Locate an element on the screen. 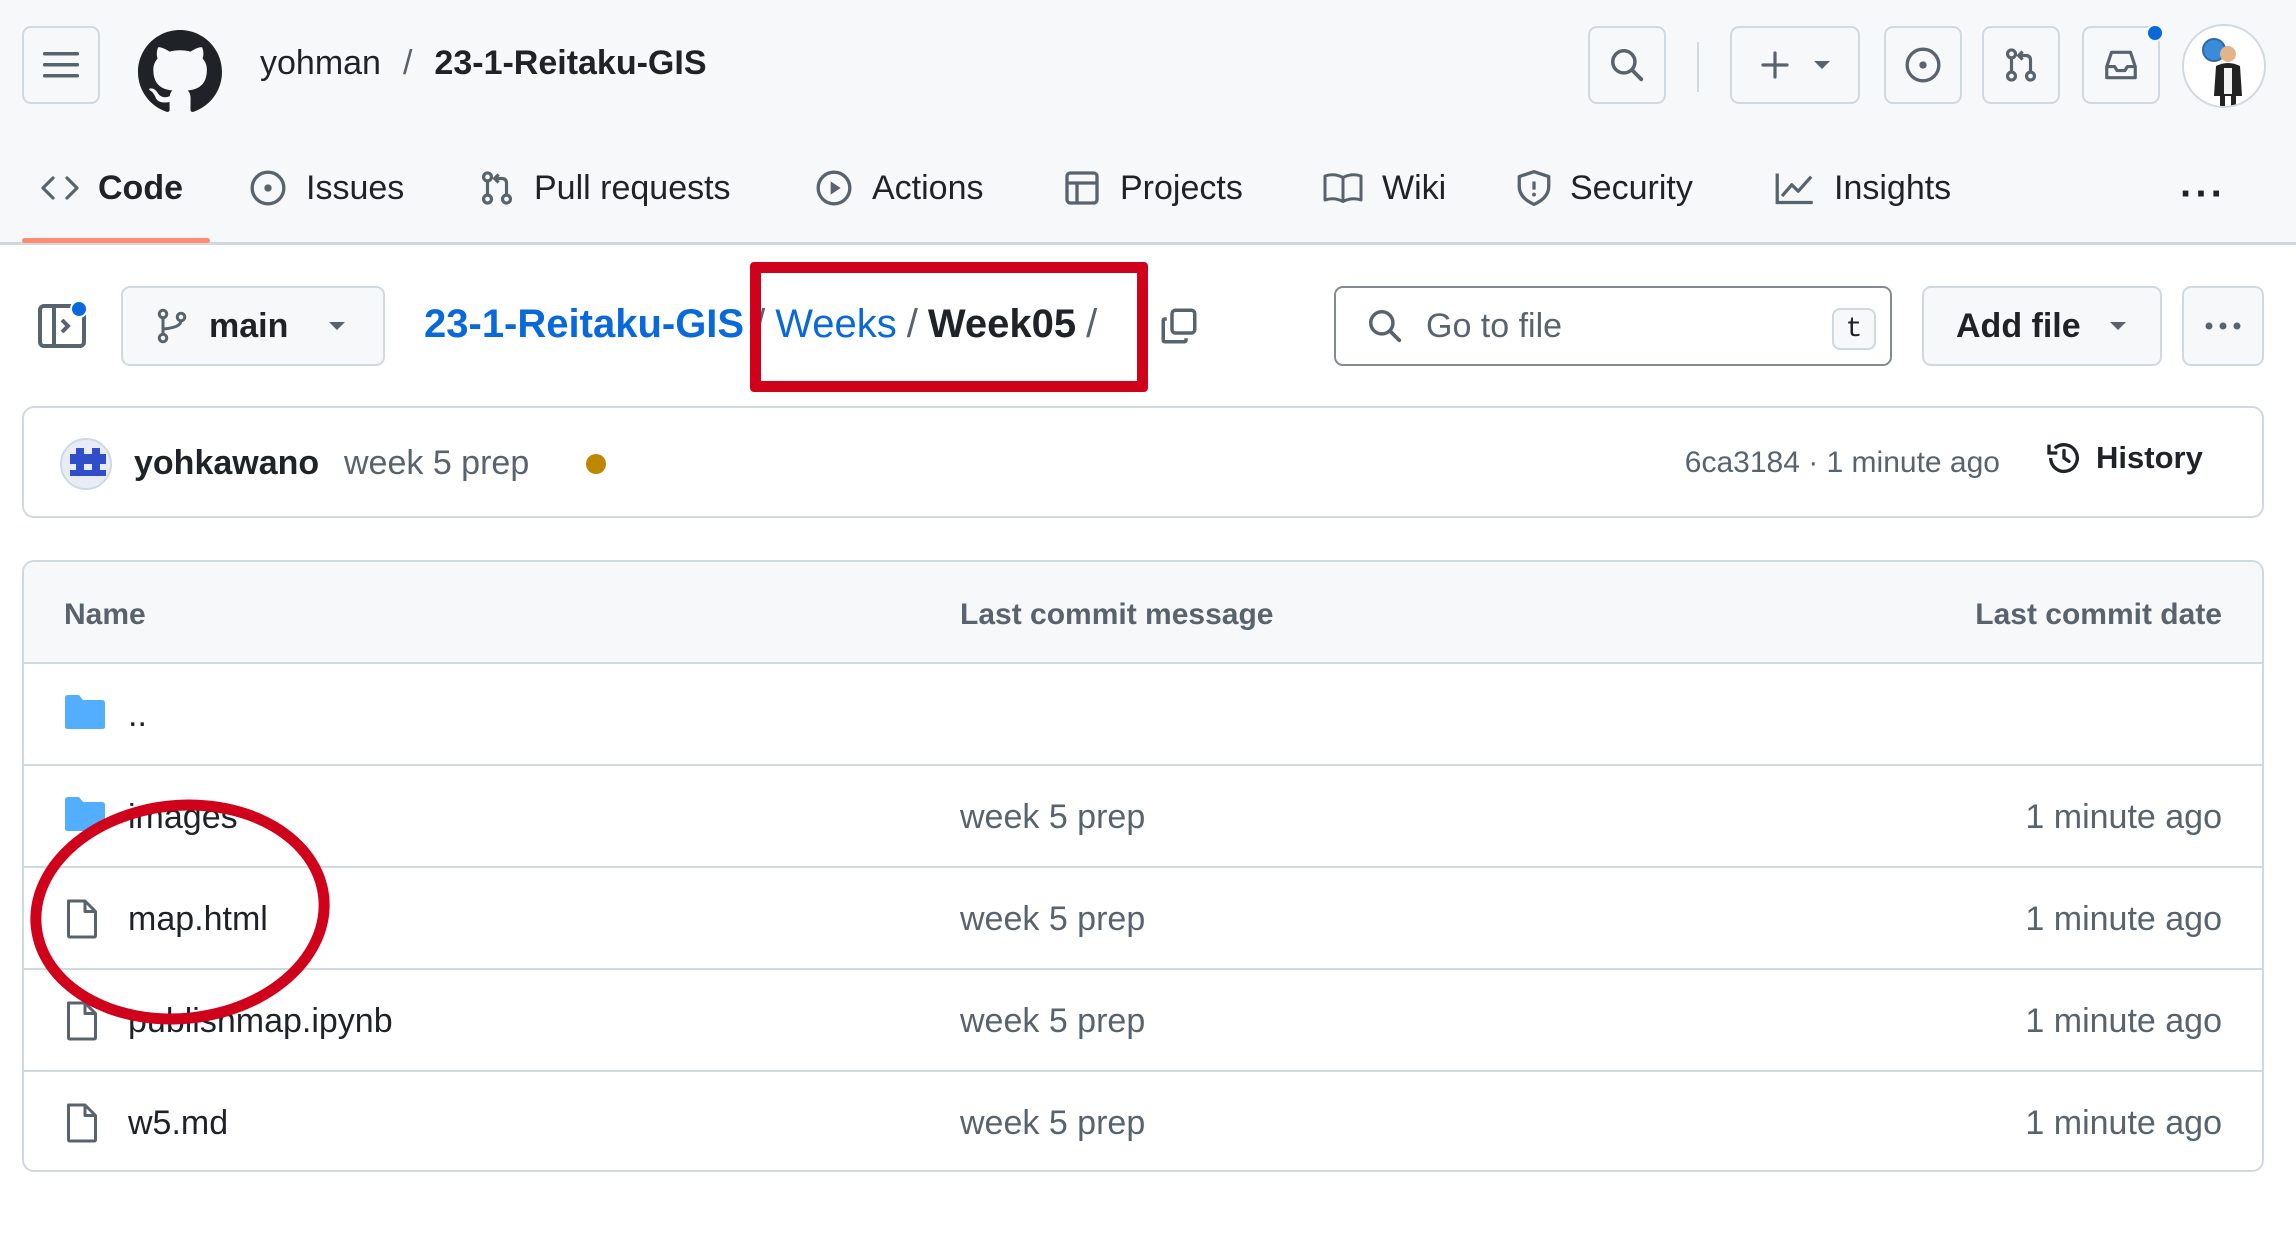 This screenshot has width=2296, height=1242. tab-insights-label: Insights is located at coordinates (1893, 187).